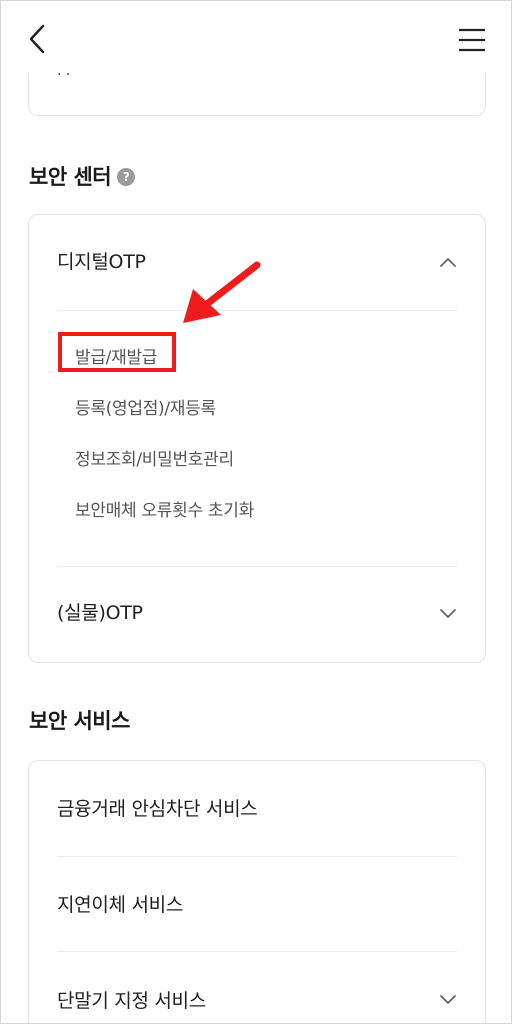  What do you see at coordinates (154, 457) in the screenshot?
I see `digital-otp-item-info-password: 정보조회/비밀번호관리` at bounding box center [154, 457].